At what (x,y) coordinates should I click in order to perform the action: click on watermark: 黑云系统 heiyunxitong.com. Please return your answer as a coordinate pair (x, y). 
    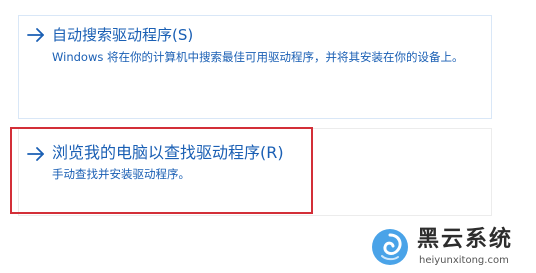
    Looking at the image, I should click on (450, 248).